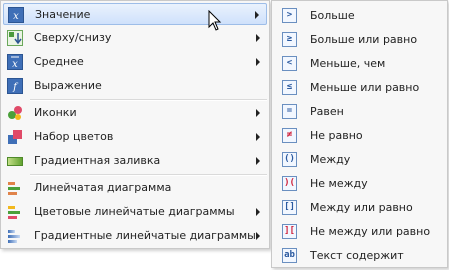 The image size is (449, 270). I want to click on menu-item-icons: Иконки, so click(135, 113).